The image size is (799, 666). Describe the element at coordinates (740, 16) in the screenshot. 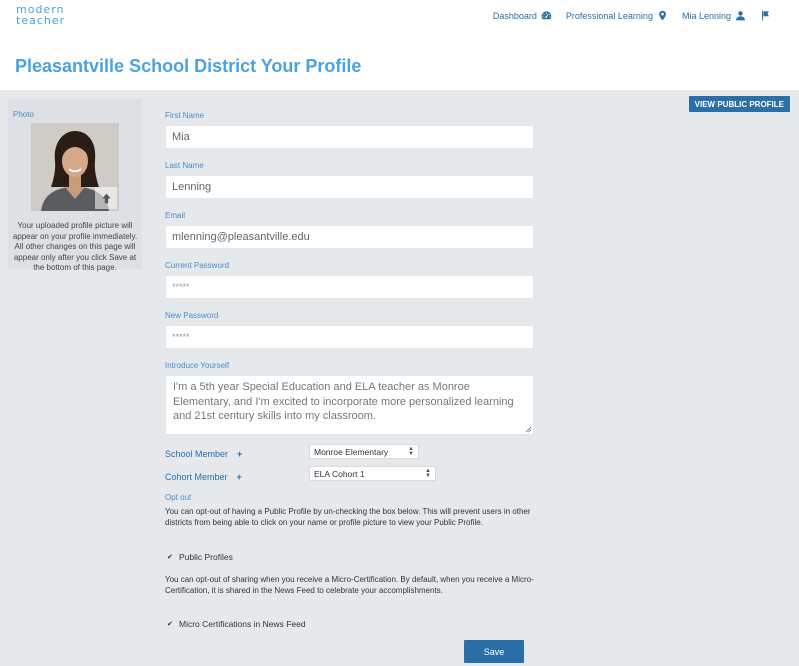

I see `user-icon` at that location.